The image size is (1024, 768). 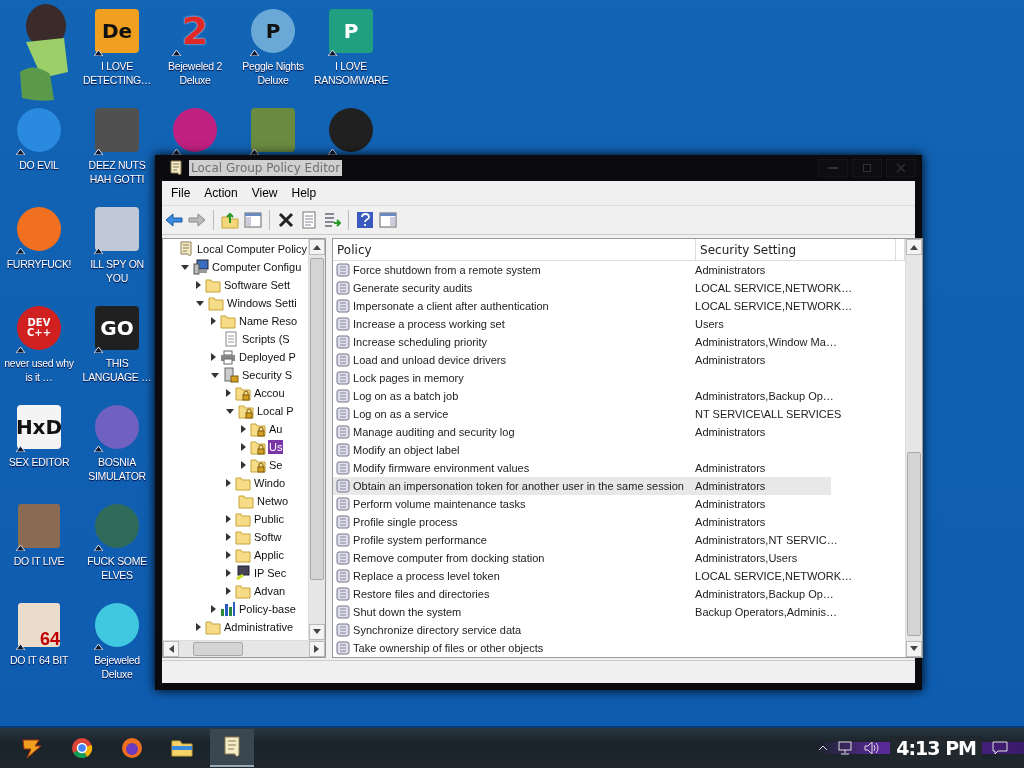 I want to click on column-header: Security Setting, so click(x=796, y=250).